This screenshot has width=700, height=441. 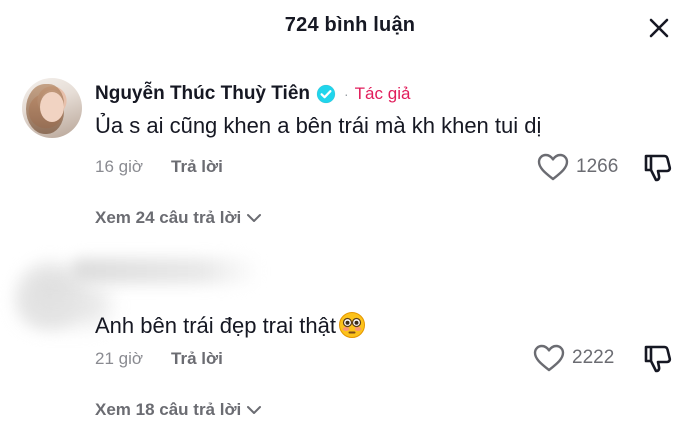 I want to click on like-count: 1266, so click(x=597, y=166).